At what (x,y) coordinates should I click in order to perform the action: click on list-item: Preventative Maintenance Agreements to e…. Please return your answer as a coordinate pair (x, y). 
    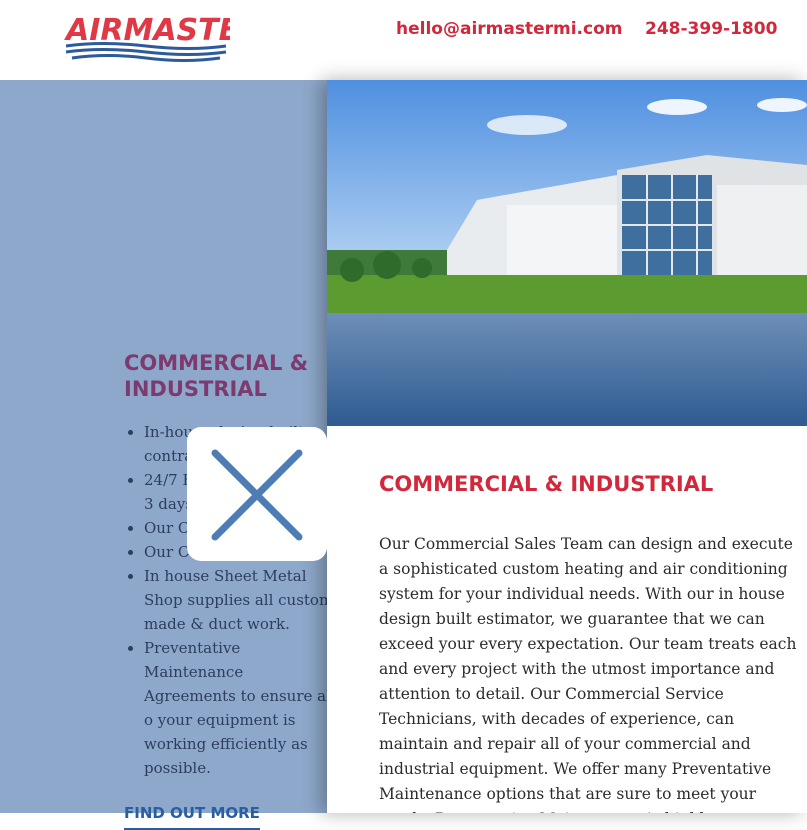
    Looking at the image, I should click on (241, 708).